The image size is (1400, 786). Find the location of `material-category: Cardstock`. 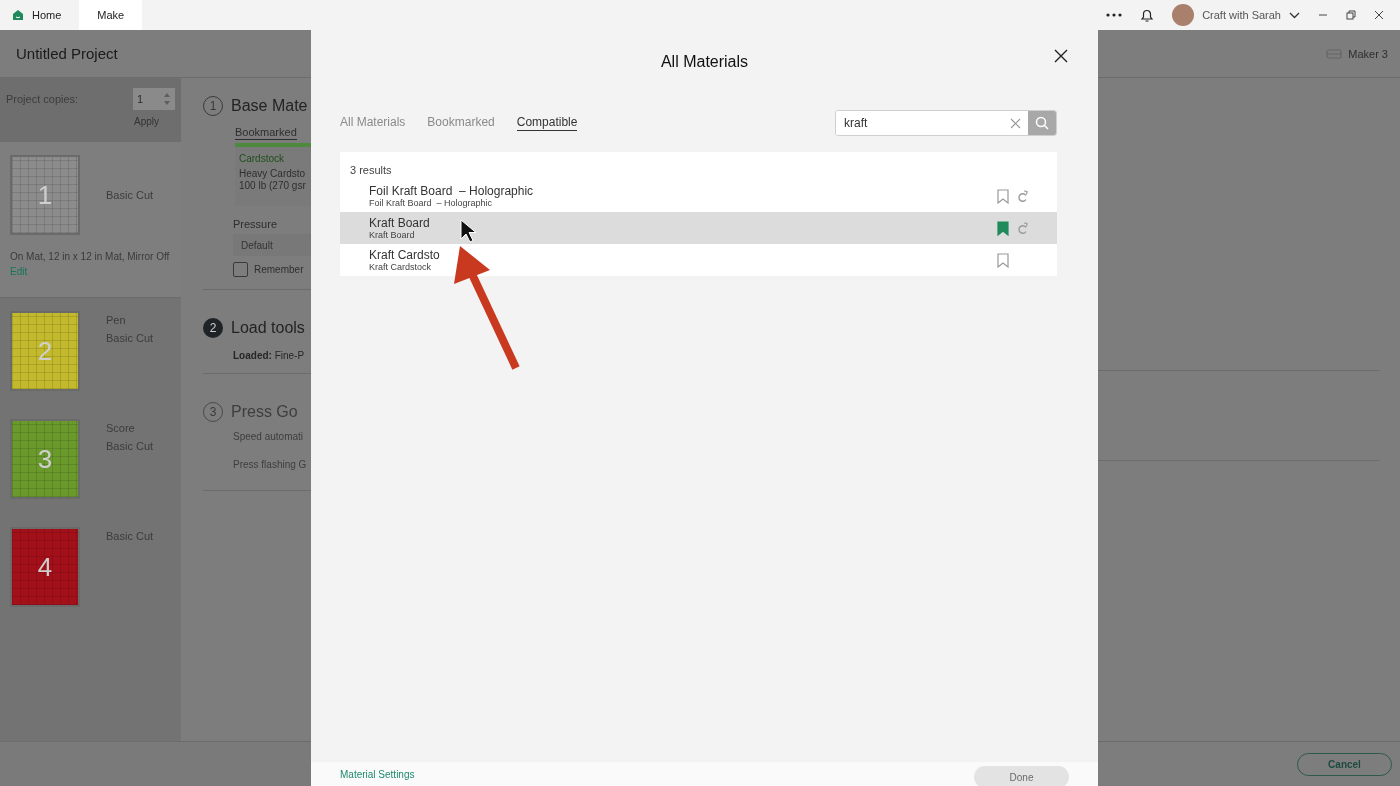

material-category: Cardstock is located at coordinates (262, 159).